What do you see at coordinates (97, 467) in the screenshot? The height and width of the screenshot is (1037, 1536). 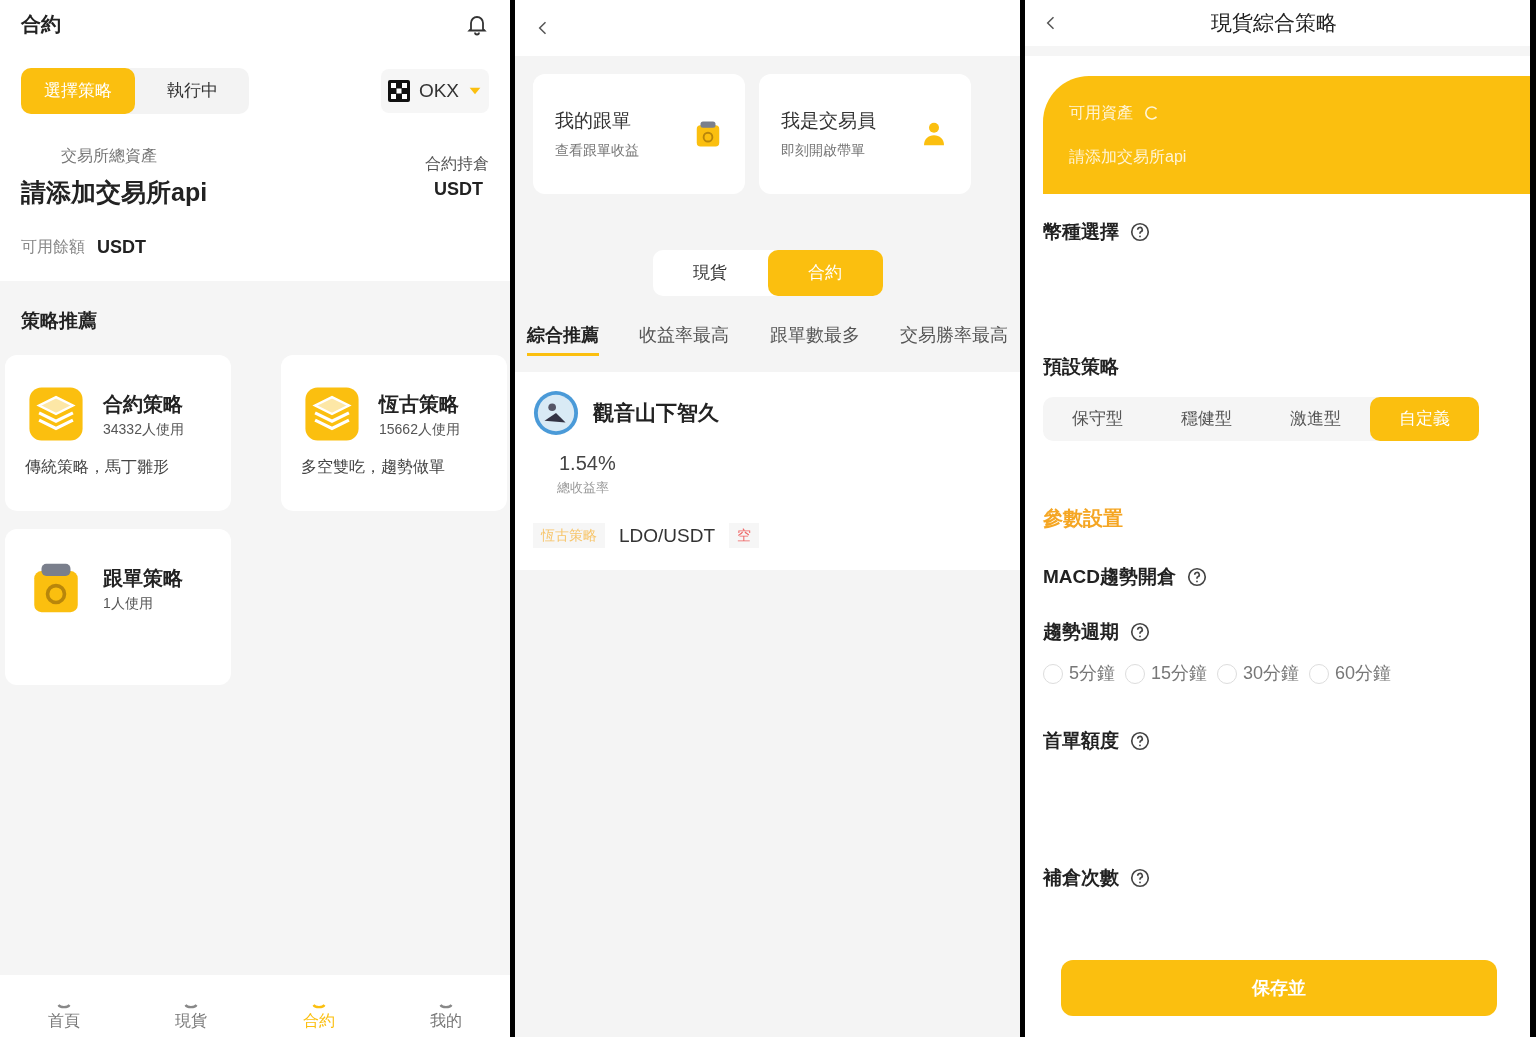 I see `strategy-description: 傳統策略，馬丁雛形` at bounding box center [97, 467].